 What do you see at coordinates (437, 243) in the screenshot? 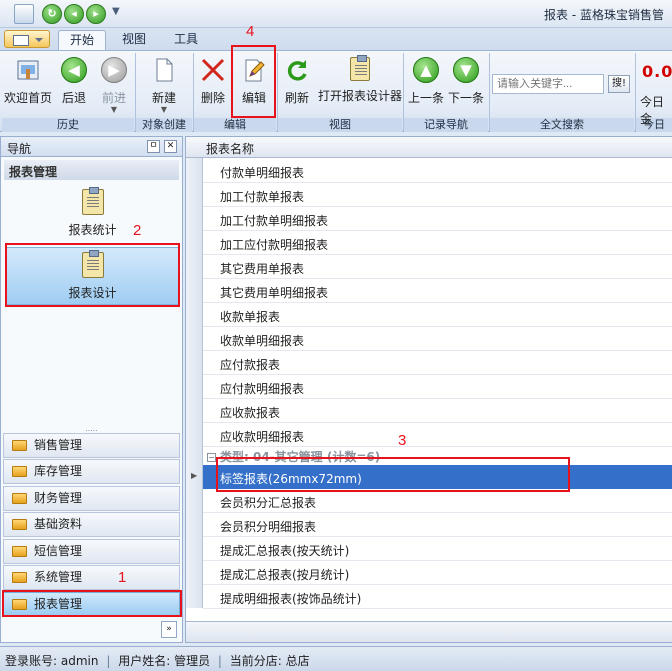
I see `table-row: 加工应付款明细报表` at bounding box center [437, 243].